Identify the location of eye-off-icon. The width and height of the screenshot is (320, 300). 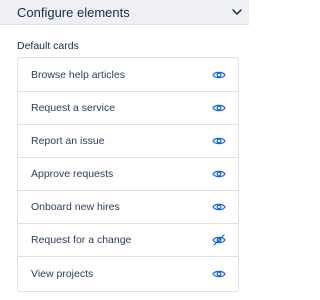
(219, 240).